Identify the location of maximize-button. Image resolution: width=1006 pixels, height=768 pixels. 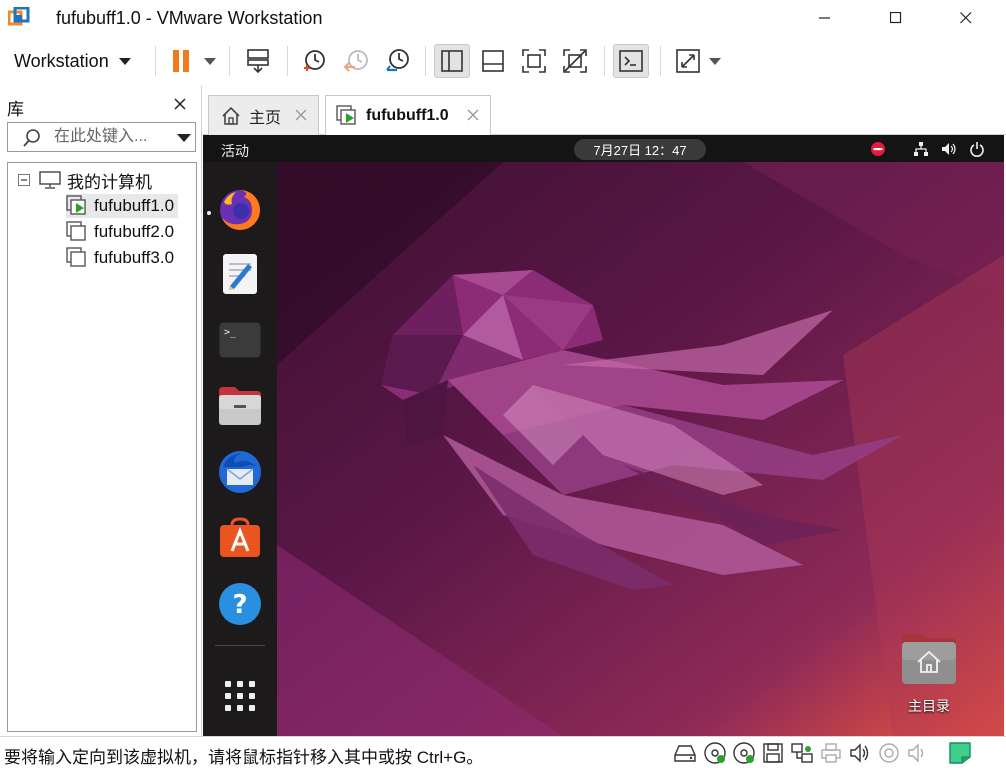
(896, 18).